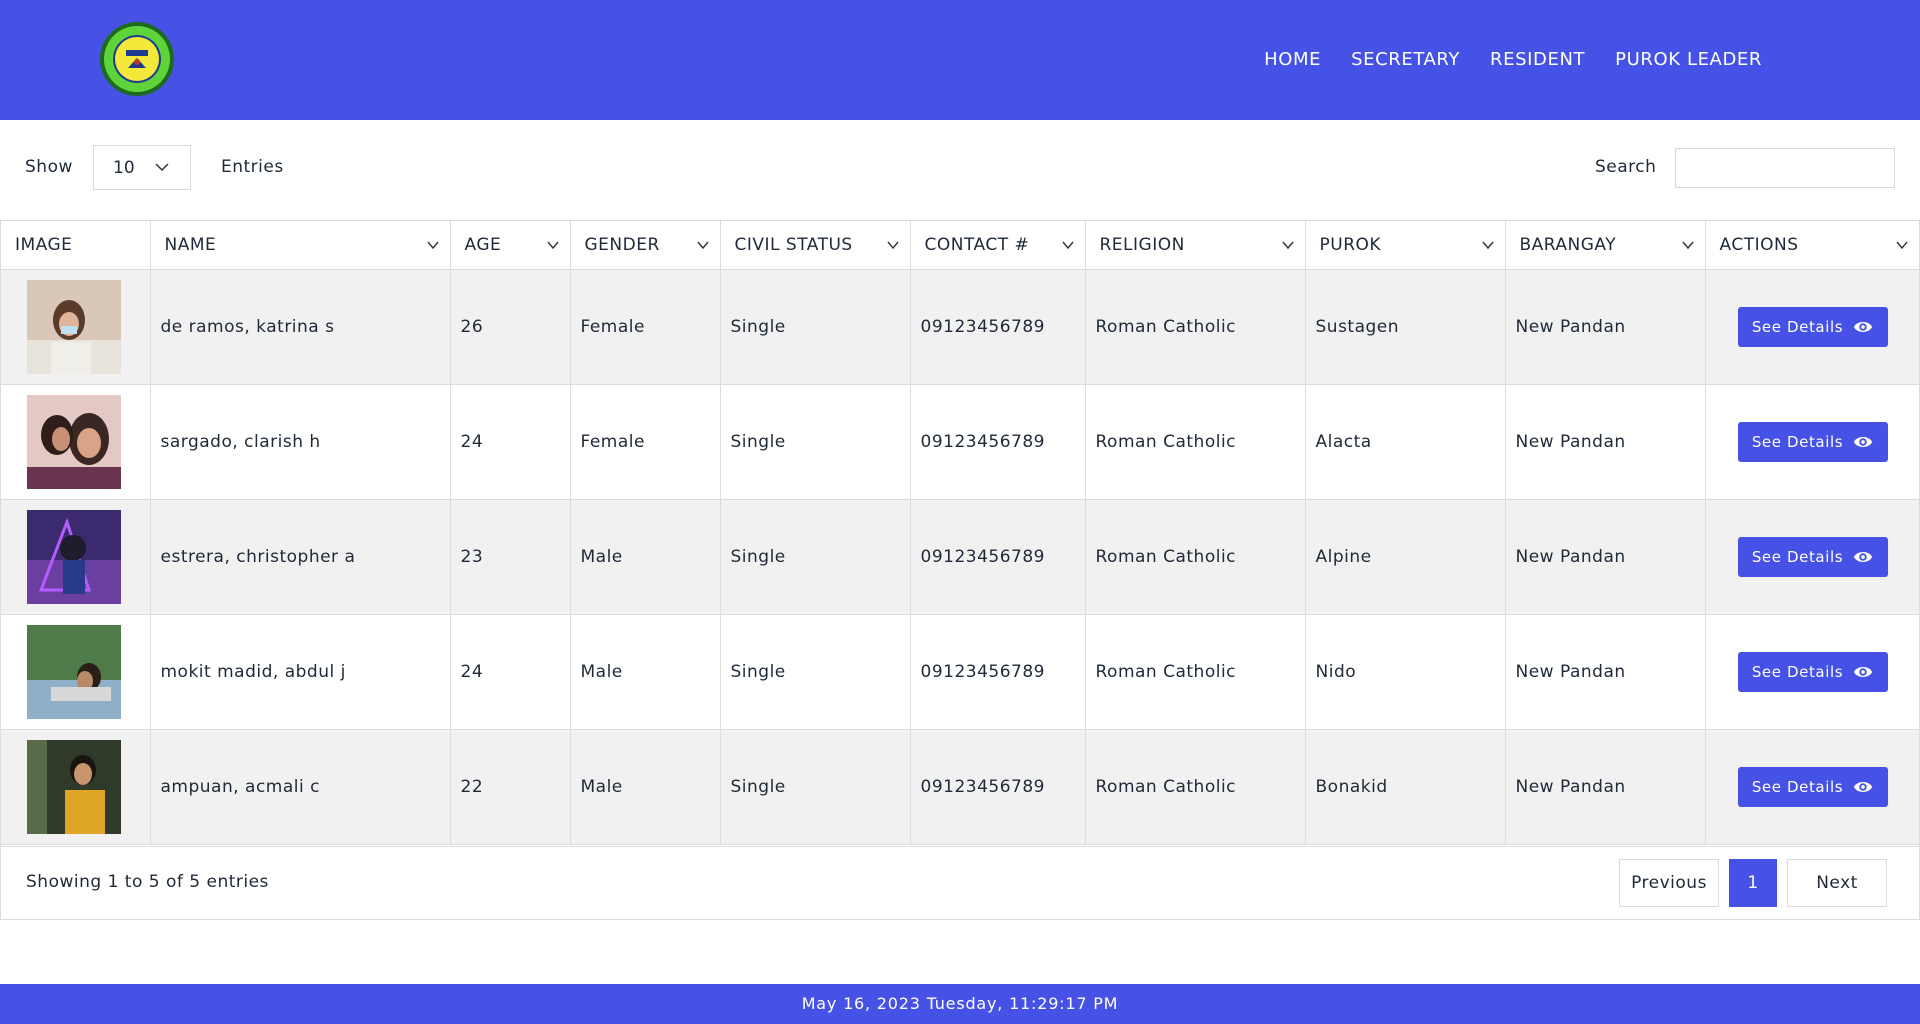 The width and height of the screenshot is (1920, 1024). Describe the element at coordinates (1812, 245) in the screenshot. I see `column-header-actions: ACTIONS` at that location.